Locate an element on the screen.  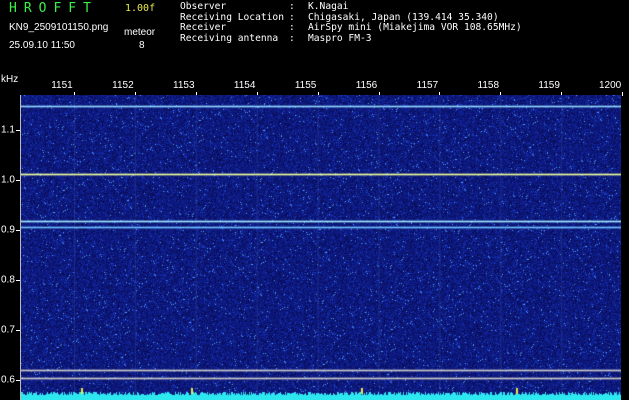
x-tick-label: 1200 is located at coordinates (610, 85).